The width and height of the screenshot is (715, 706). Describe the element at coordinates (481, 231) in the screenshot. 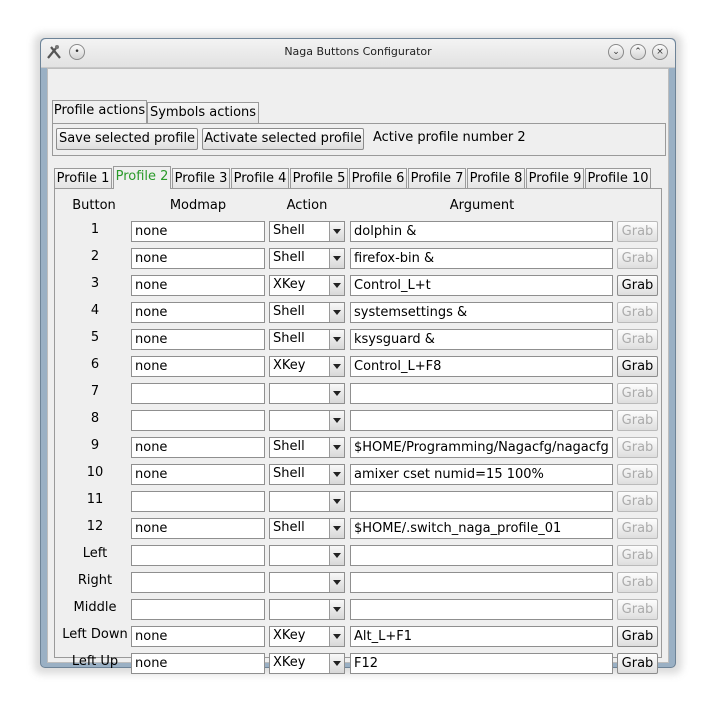

I see `argument-field-1: dolphin &` at that location.